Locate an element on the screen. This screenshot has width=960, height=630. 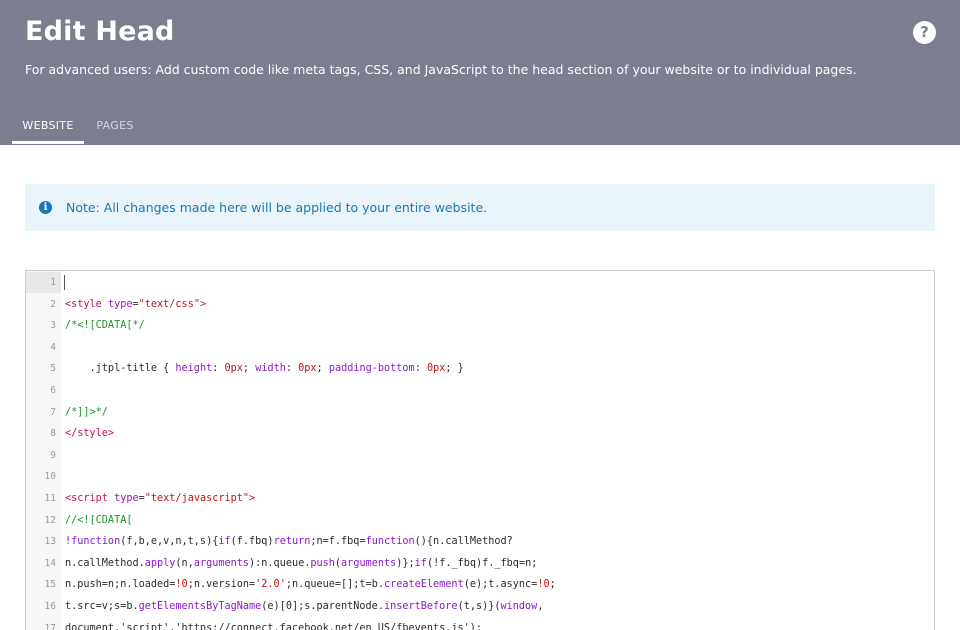
code-token: , is located at coordinates (540, 606).